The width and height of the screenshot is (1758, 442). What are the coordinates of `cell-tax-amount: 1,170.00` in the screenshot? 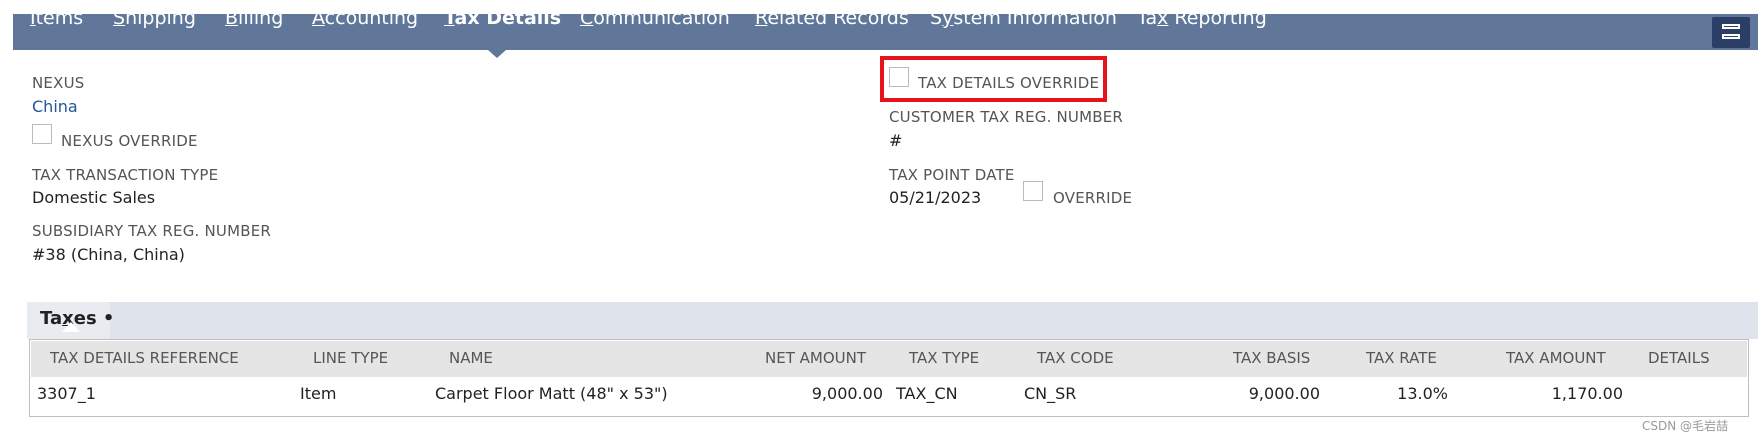 It's located at (1587, 393).